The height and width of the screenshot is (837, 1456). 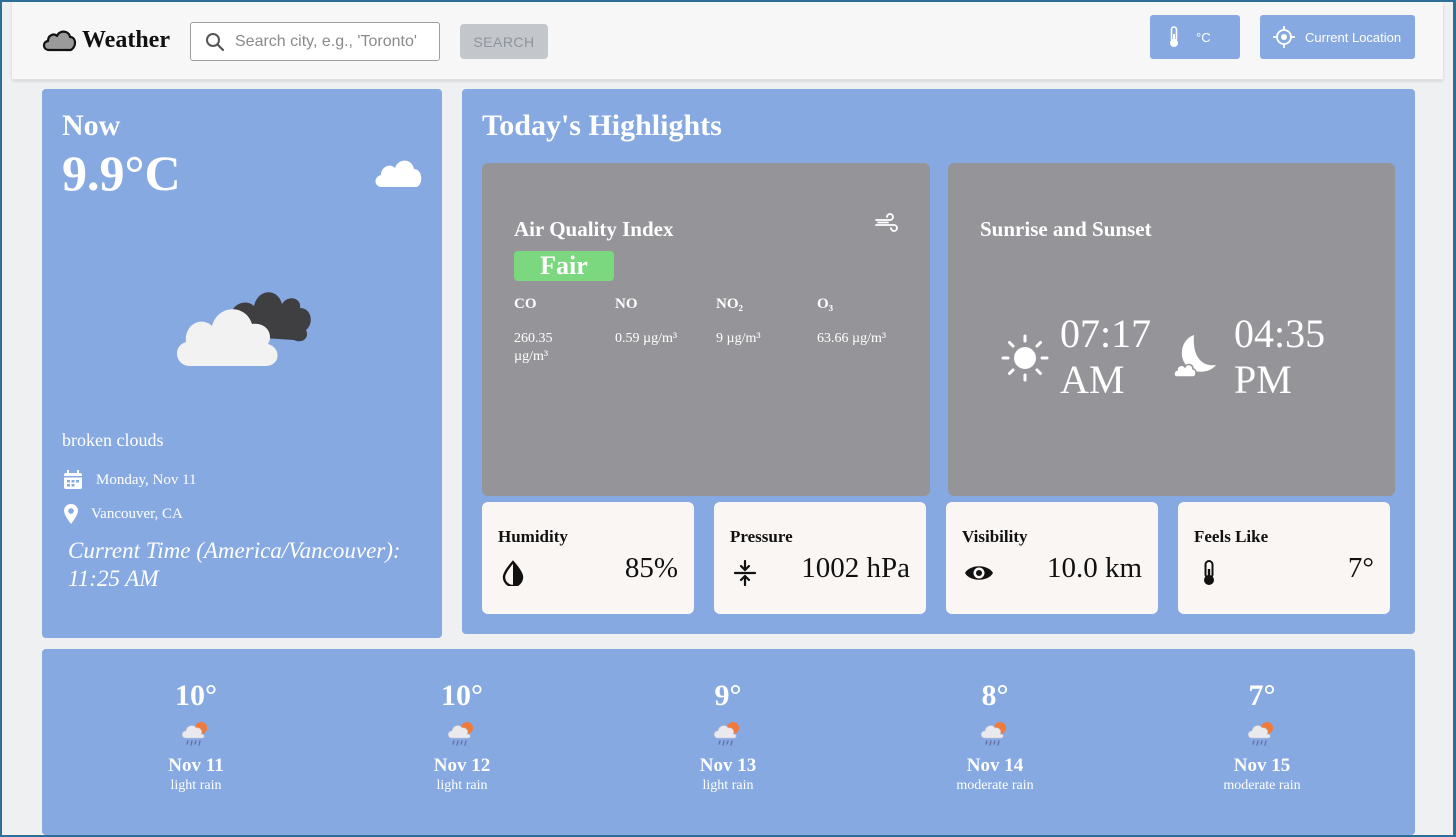 I want to click on pollutant-no: NO 0.59 µg/m³, so click(x=665, y=322).